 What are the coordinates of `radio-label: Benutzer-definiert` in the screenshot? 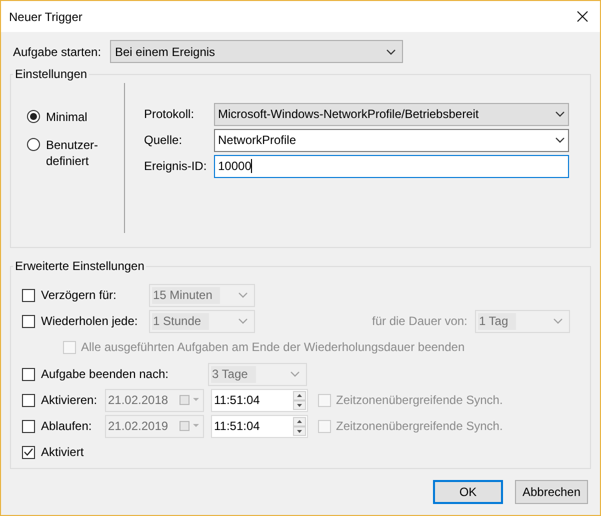 It's located at (73, 153).